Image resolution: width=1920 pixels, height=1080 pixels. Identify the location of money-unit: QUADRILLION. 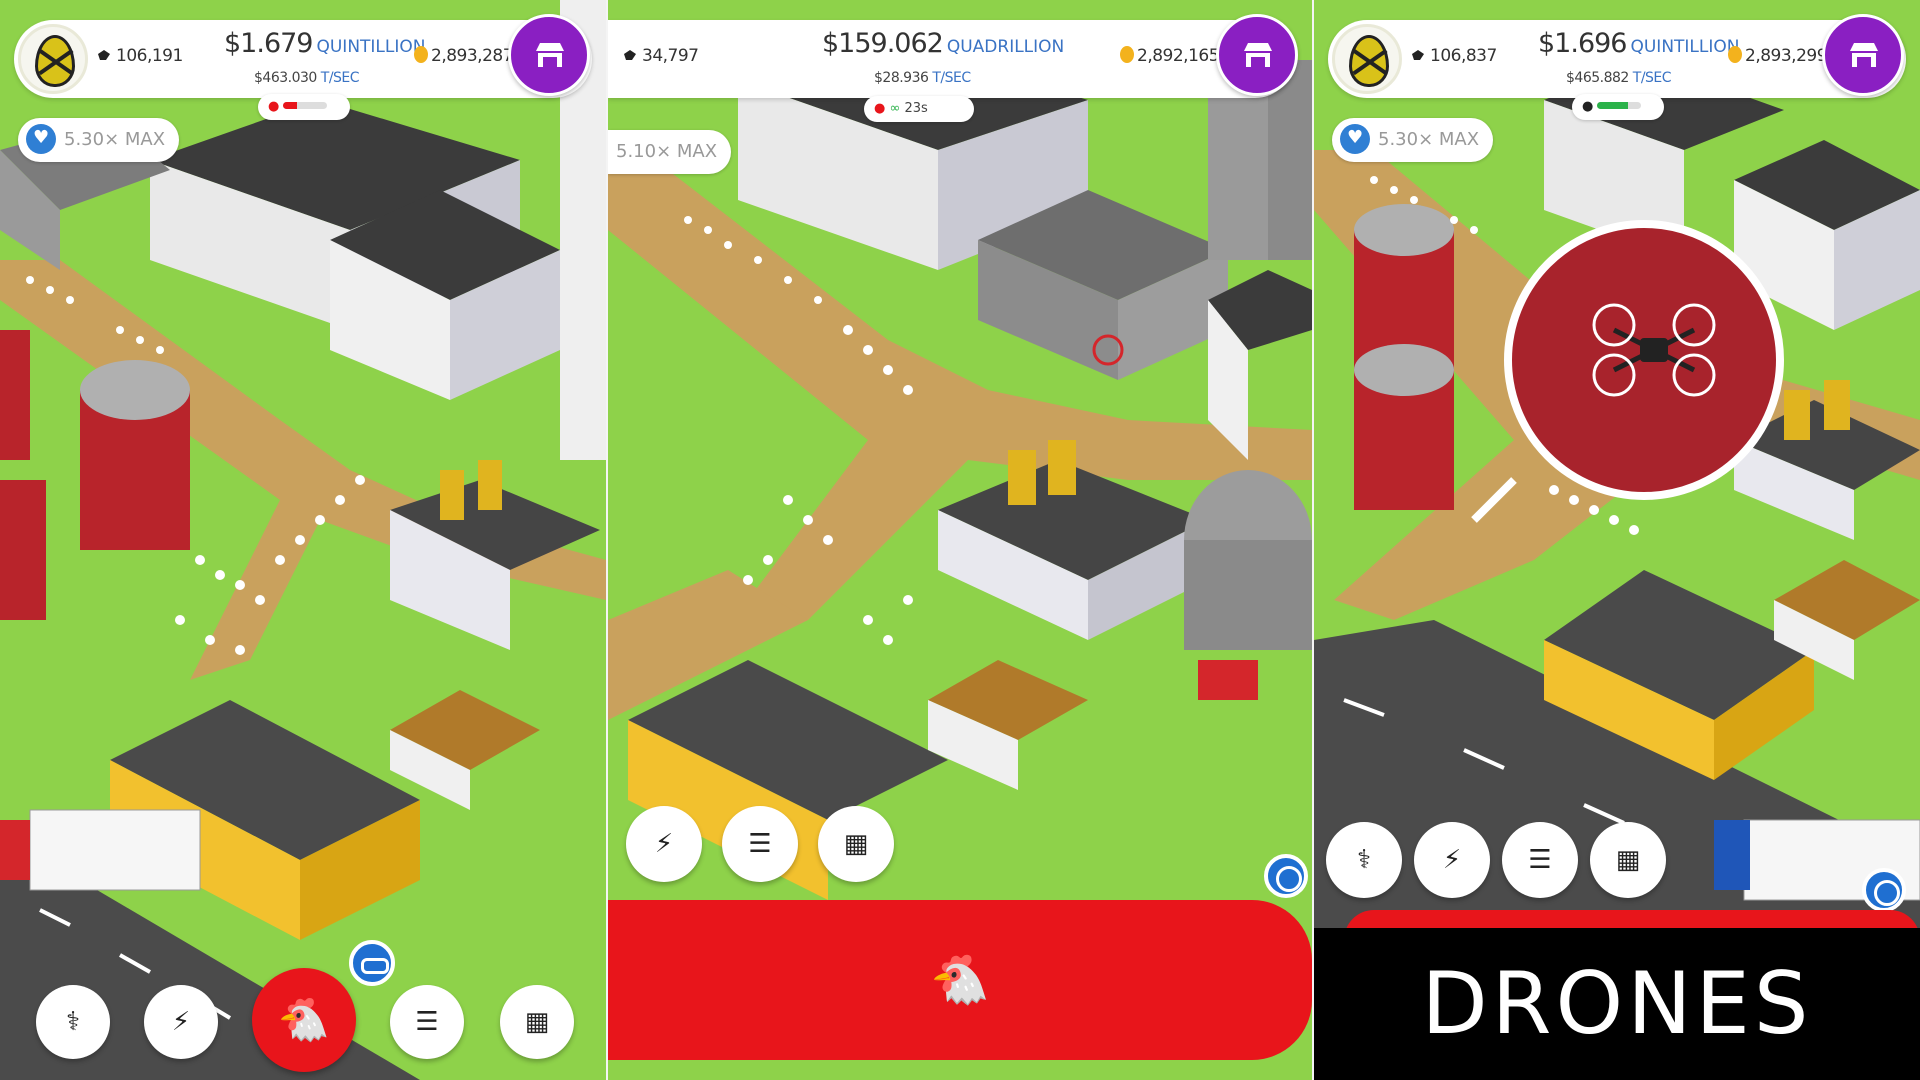
(1005, 47).